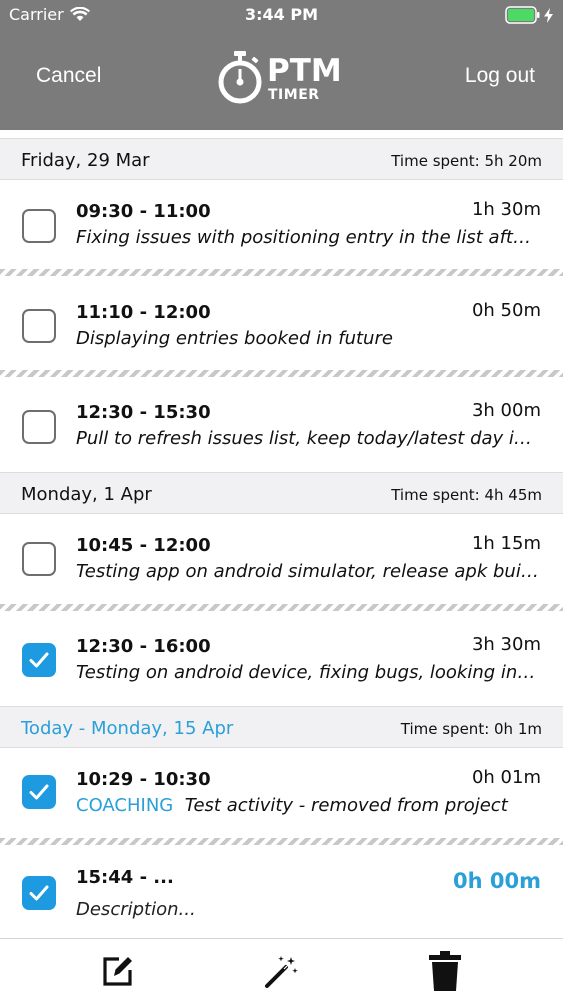 The height and width of the screenshot is (1000, 563). I want to click on entry-duration: 0h 50m, so click(506, 310).